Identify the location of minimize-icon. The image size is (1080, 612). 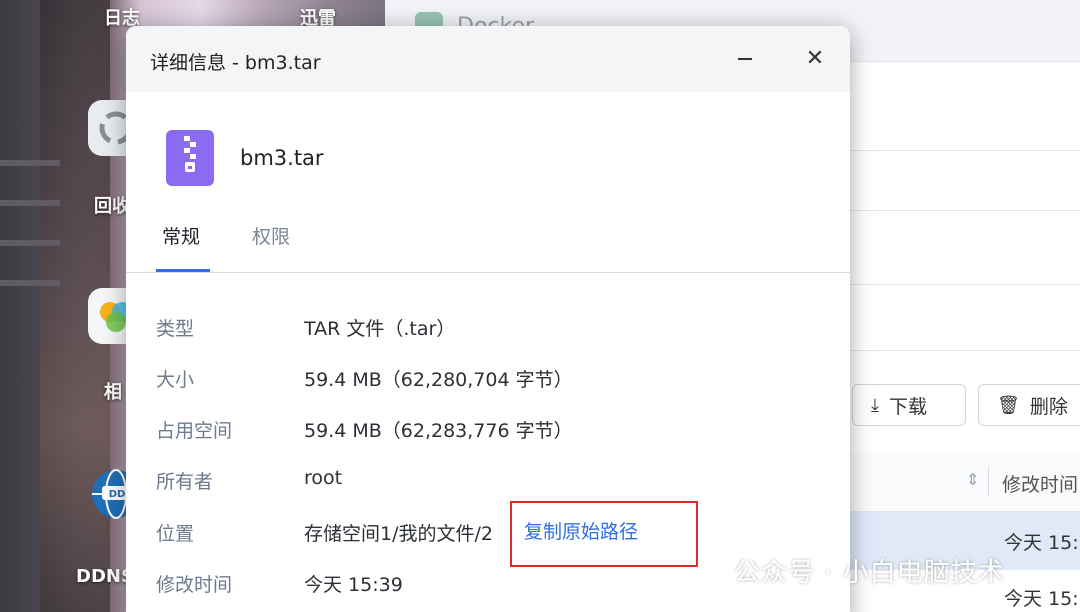
(745, 59).